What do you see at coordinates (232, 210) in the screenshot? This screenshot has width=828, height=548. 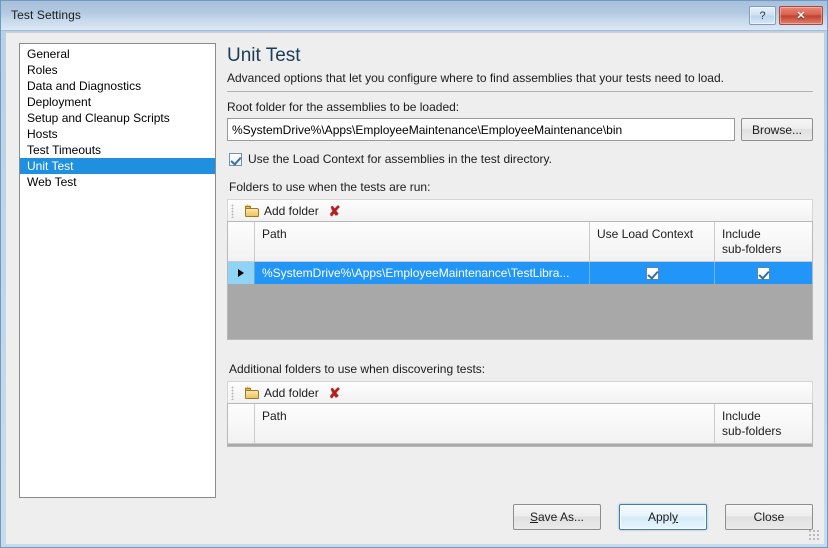 I see `toolbar-grip-icon` at bounding box center [232, 210].